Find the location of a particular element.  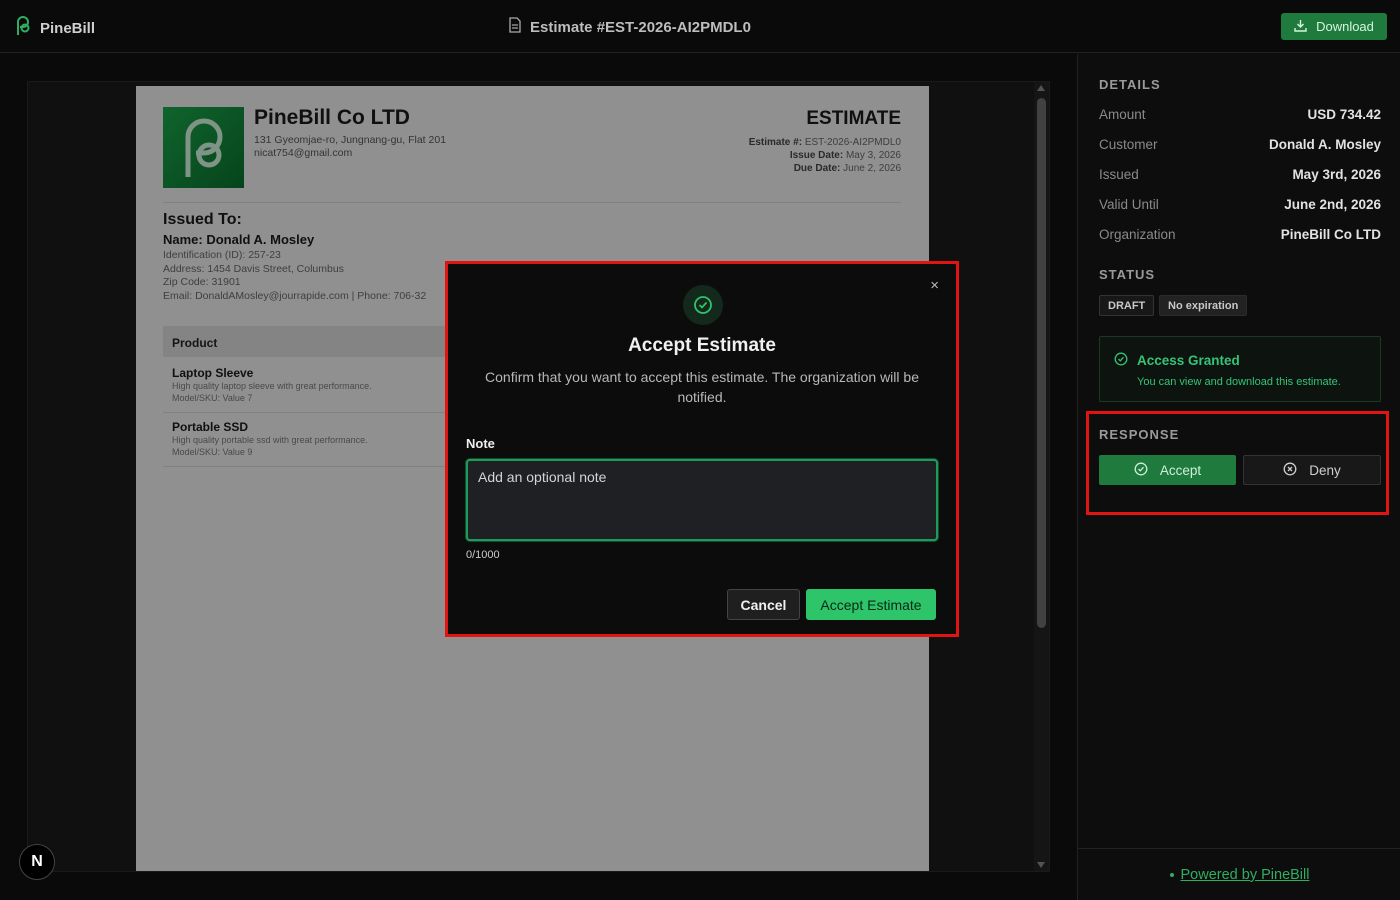

detail-value: Donald A. Mosley is located at coordinates (1324, 144).